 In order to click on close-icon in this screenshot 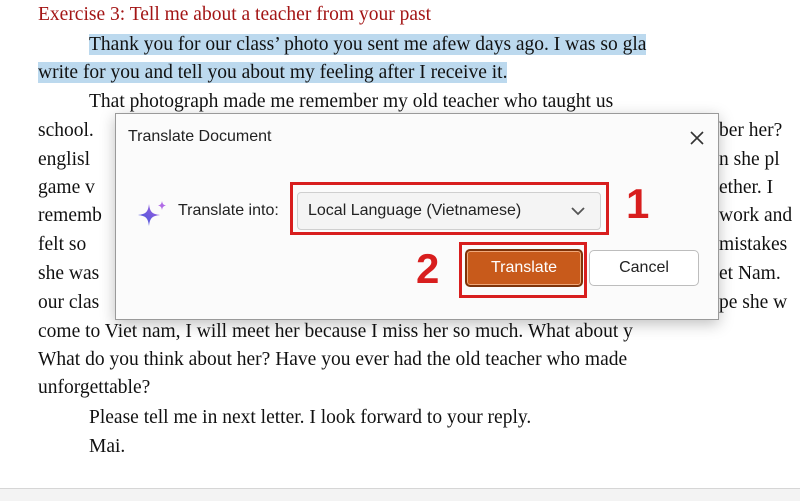, I will do `click(697, 138)`.